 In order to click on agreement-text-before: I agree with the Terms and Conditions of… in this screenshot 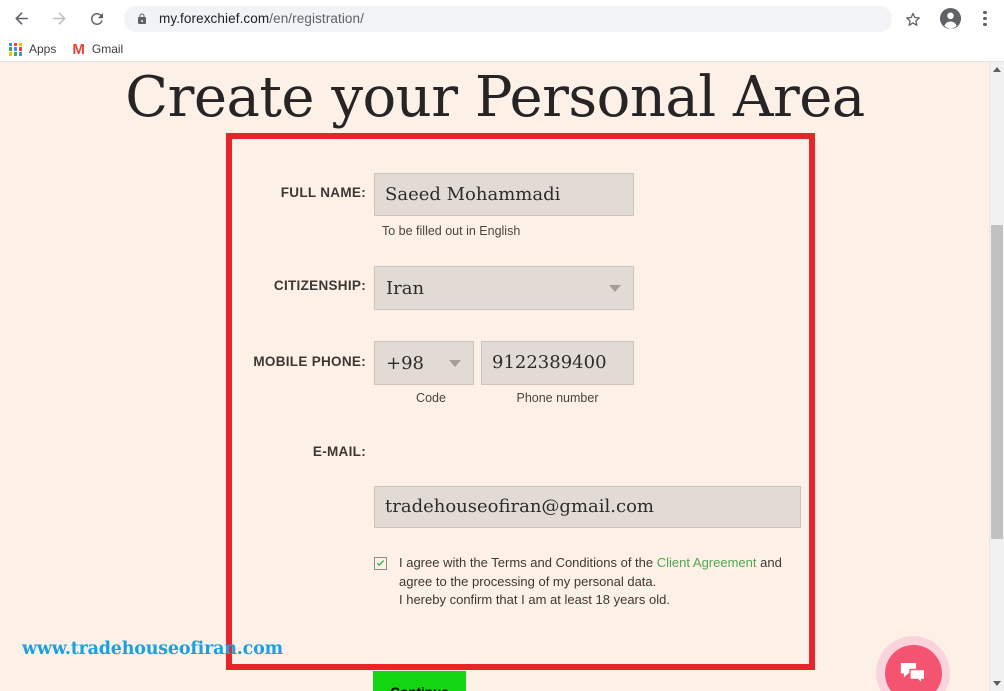, I will do `click(526, 562)`.